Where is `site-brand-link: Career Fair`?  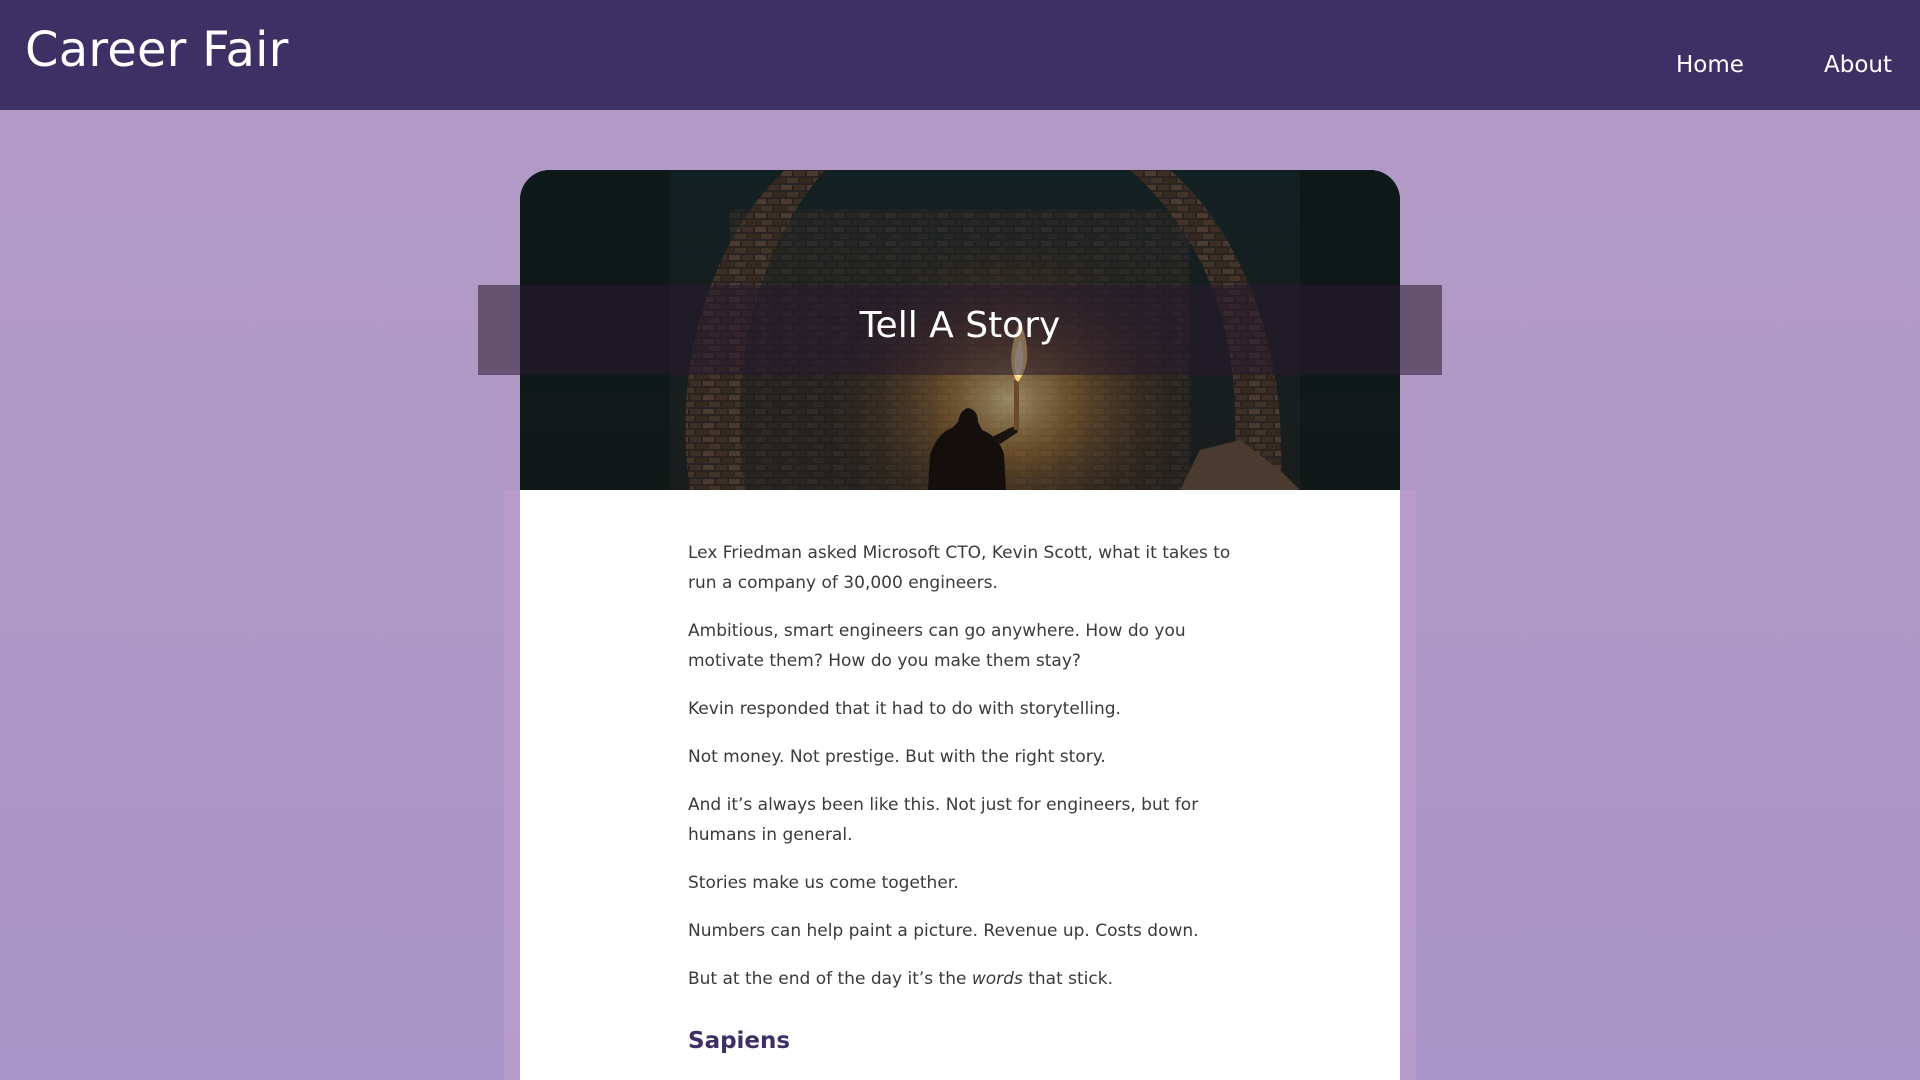 site-brand-link: Career Fair is located at coordinates (157, 50).